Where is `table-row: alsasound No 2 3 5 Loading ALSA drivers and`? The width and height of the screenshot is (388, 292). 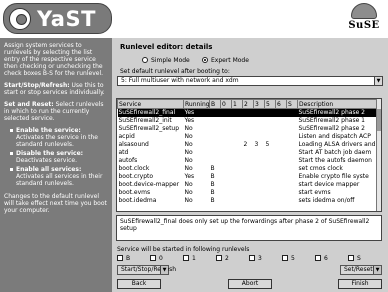 table-row: alsasound No 2 3 5 Loading ALSA drivers and is located at coordinates (249, 145).